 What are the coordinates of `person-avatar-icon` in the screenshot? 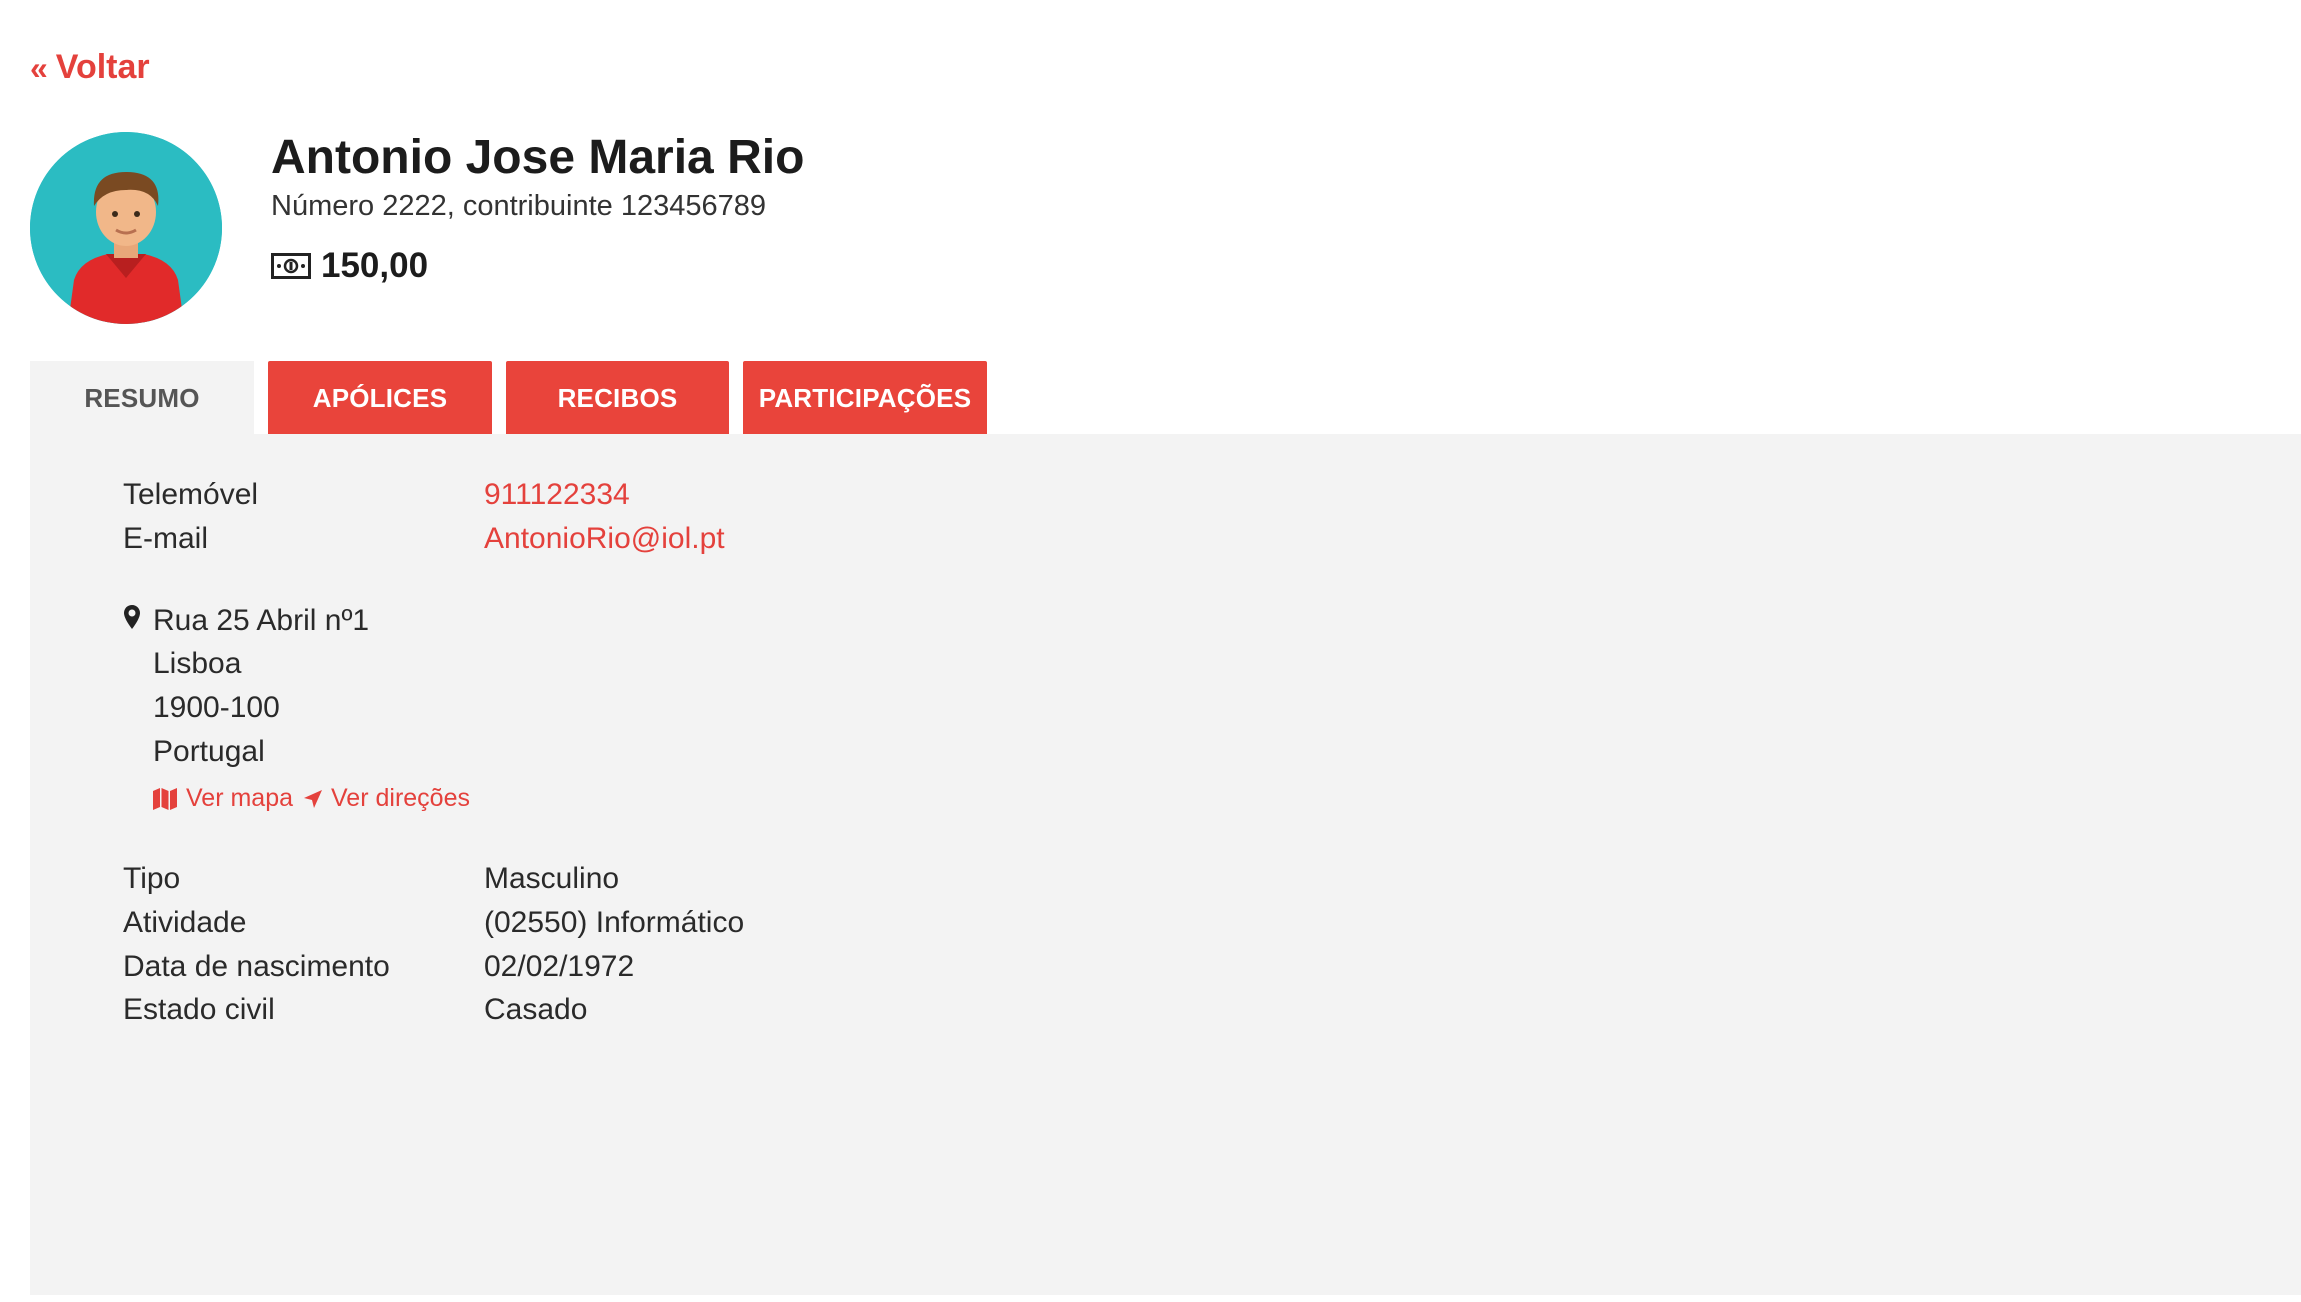 It's located at (126, 228).